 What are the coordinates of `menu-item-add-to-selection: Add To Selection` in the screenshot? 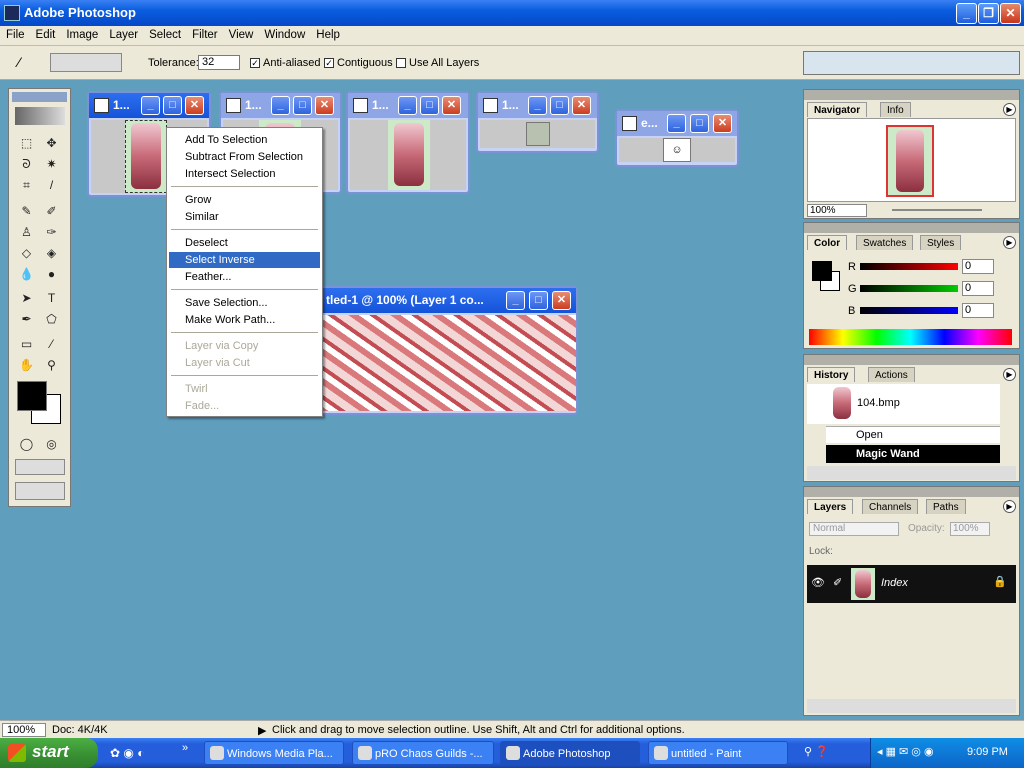 It's located at (244, 140).